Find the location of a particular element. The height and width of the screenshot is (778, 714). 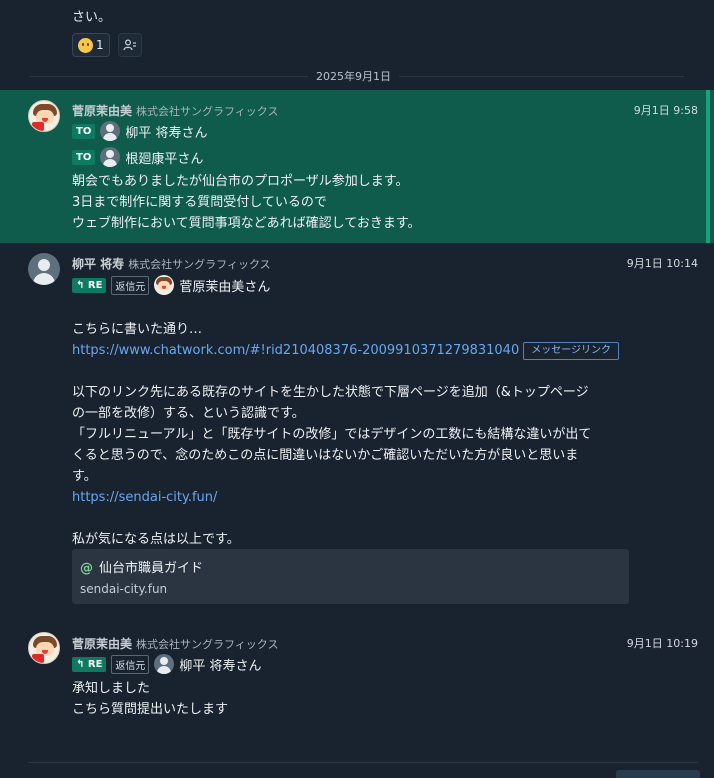

message-time: 9月1日 10:19 is located at coordinates (662, 643).